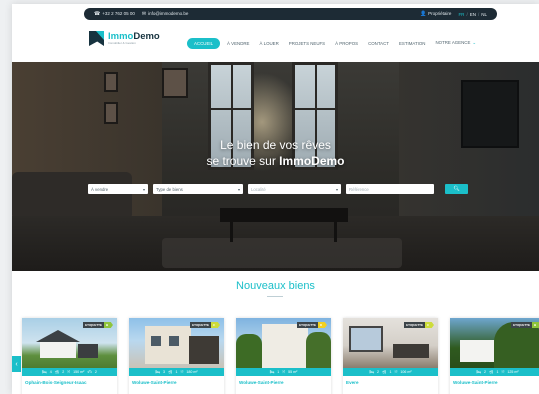  What do you see at coordinates (204, 43) in the screenshot?
I see `nav-home: Accueil` at bounding box center [204, 43].